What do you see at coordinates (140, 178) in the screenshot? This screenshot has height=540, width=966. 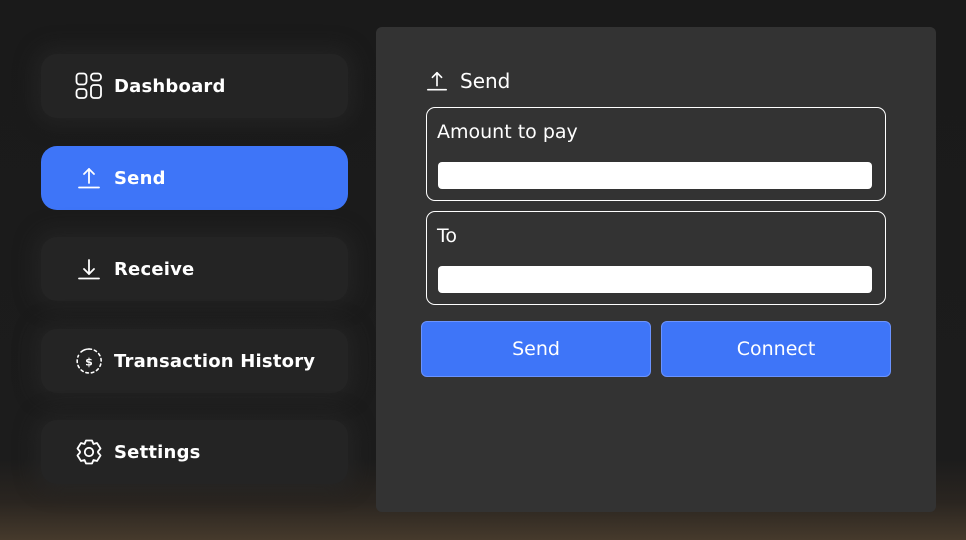 I see `sidebar-item-label: Send` at bounding box center [140, 178].